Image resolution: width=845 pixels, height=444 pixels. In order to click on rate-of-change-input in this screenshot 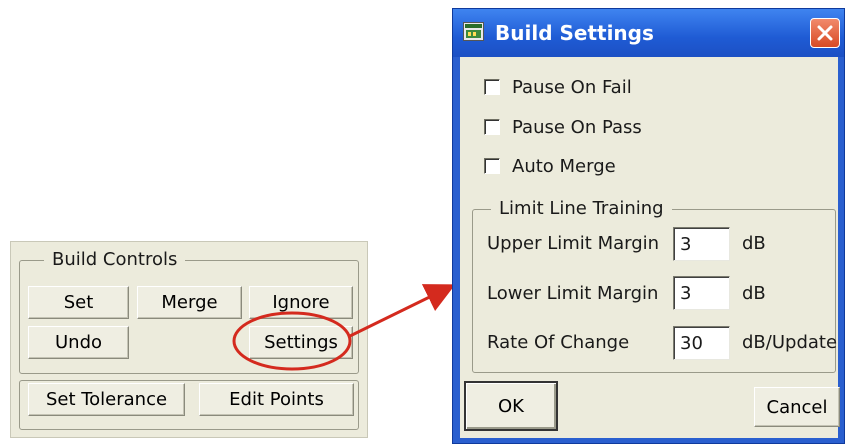, I will do `click(701, 343)`.